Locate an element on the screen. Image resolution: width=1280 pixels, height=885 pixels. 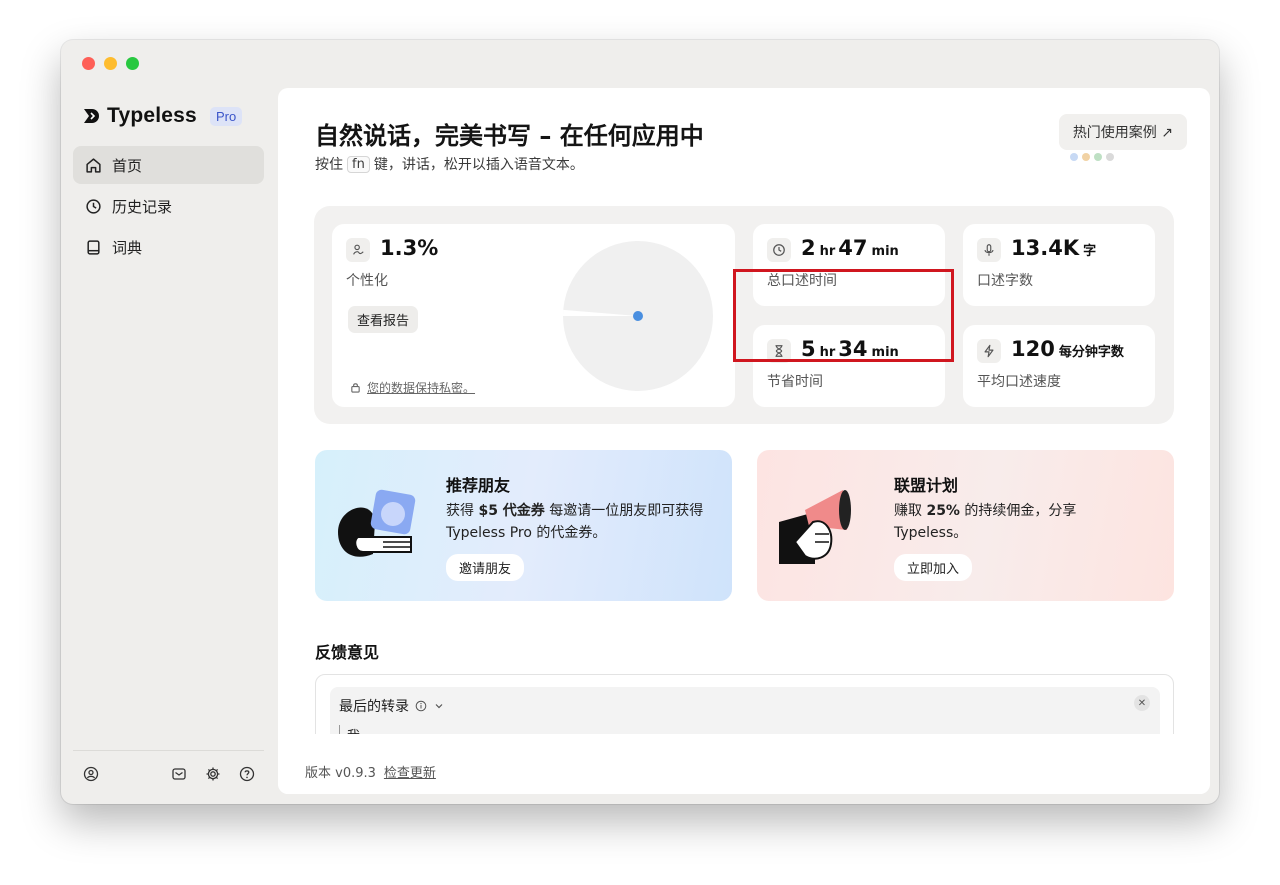
sidebar-item-history: 历史记录 is located at coordinates (168, 206).